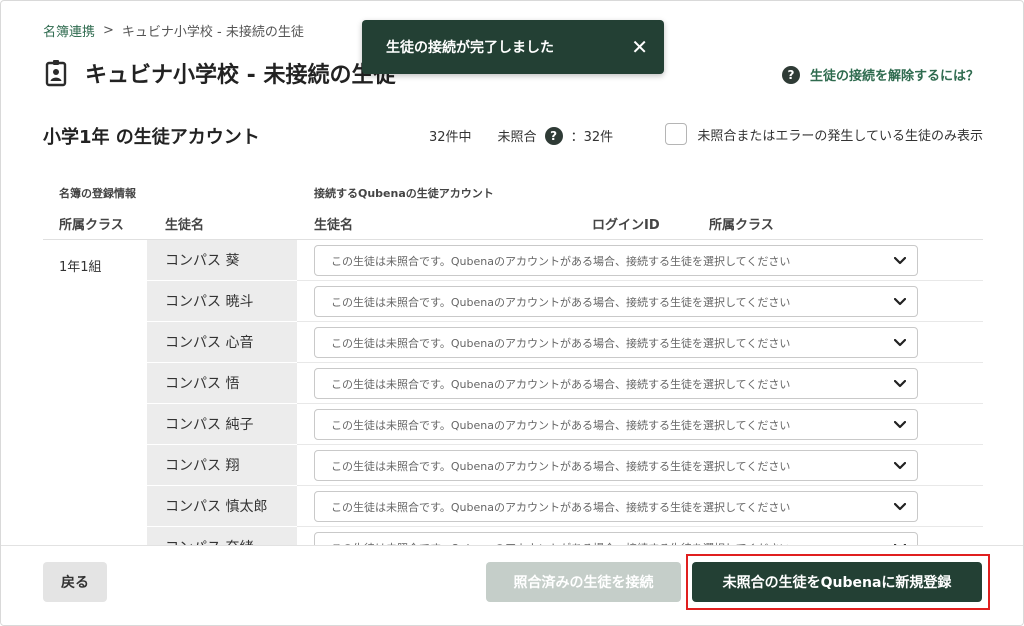 The image size is (1024, 626). What do you see at coordinates (151, 137) in the screenshot?
I see `section-title: 小学1年 の生徒アカウント` at bounding box center [151, 137].